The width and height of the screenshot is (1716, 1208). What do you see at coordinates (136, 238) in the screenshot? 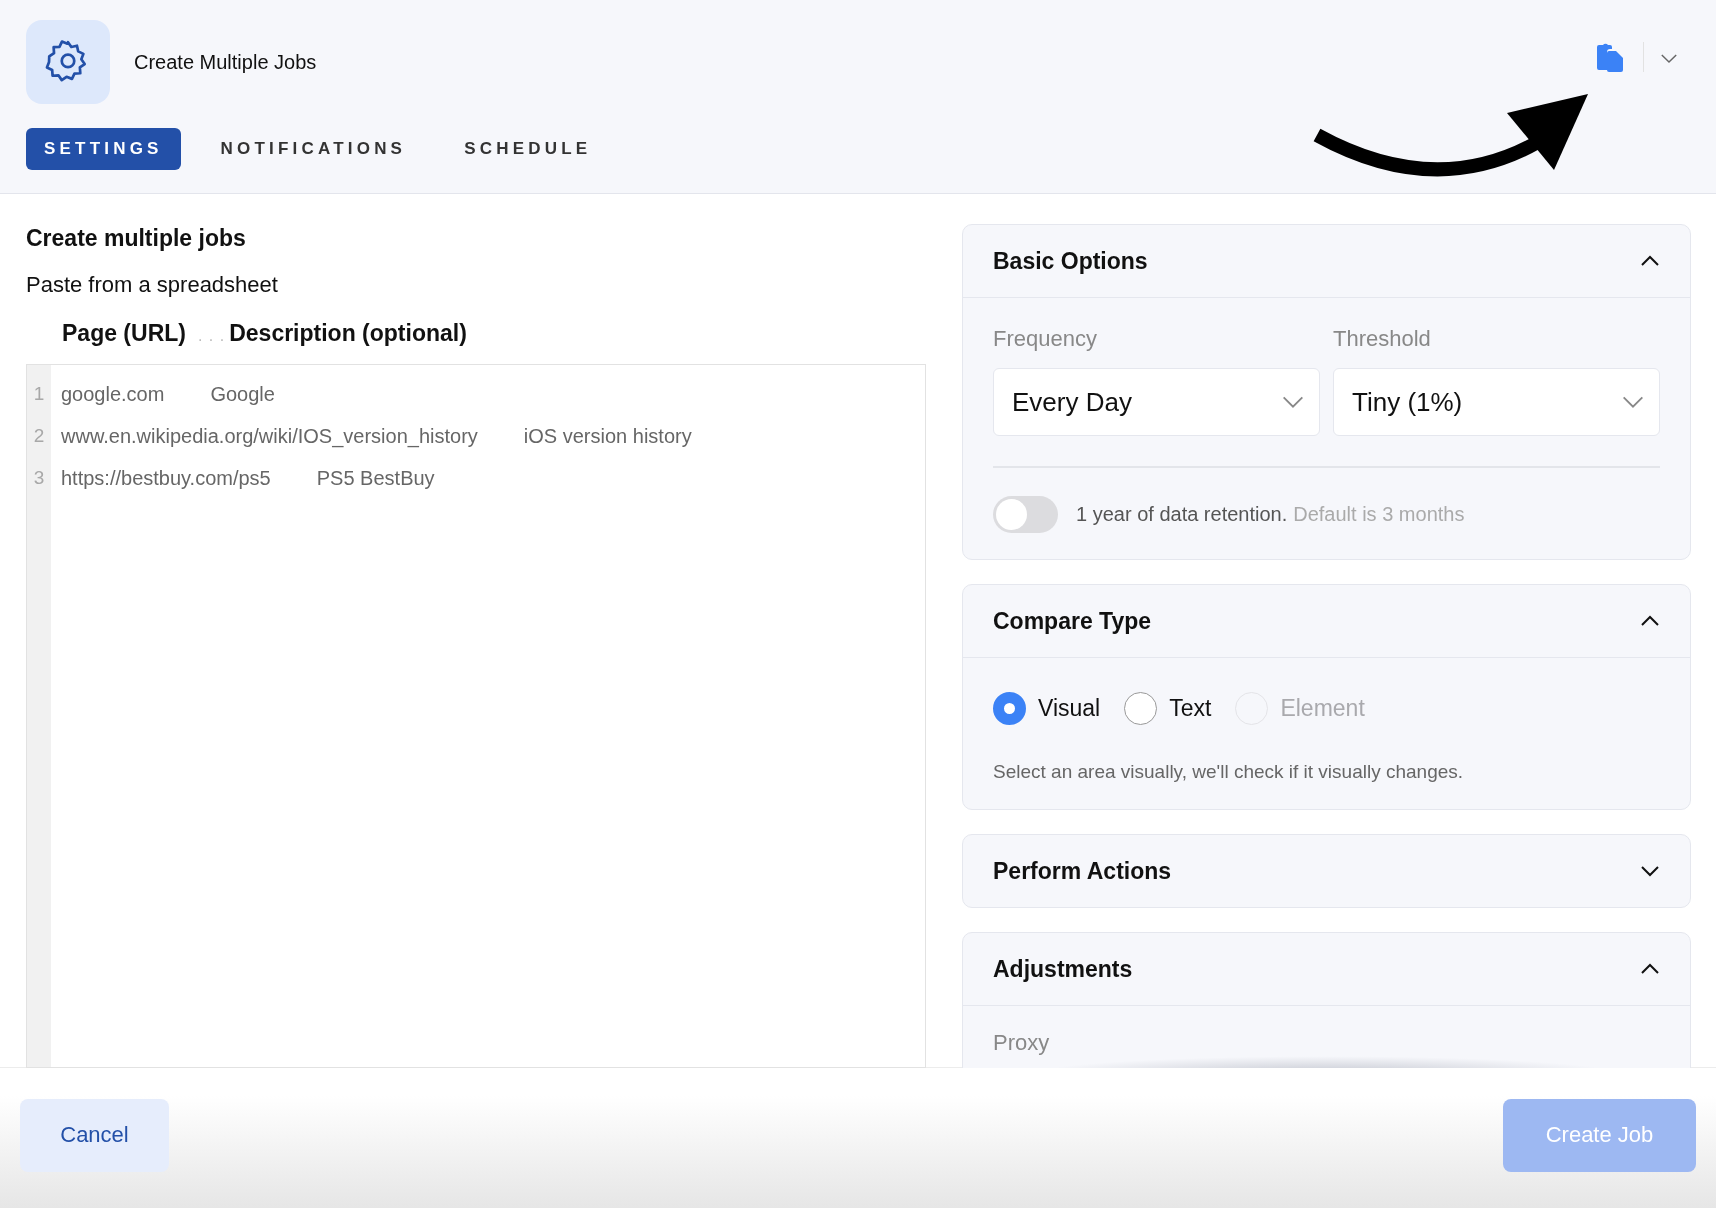
I see `section-heading: Create multiple jobs` at bounding box center [136, 238].